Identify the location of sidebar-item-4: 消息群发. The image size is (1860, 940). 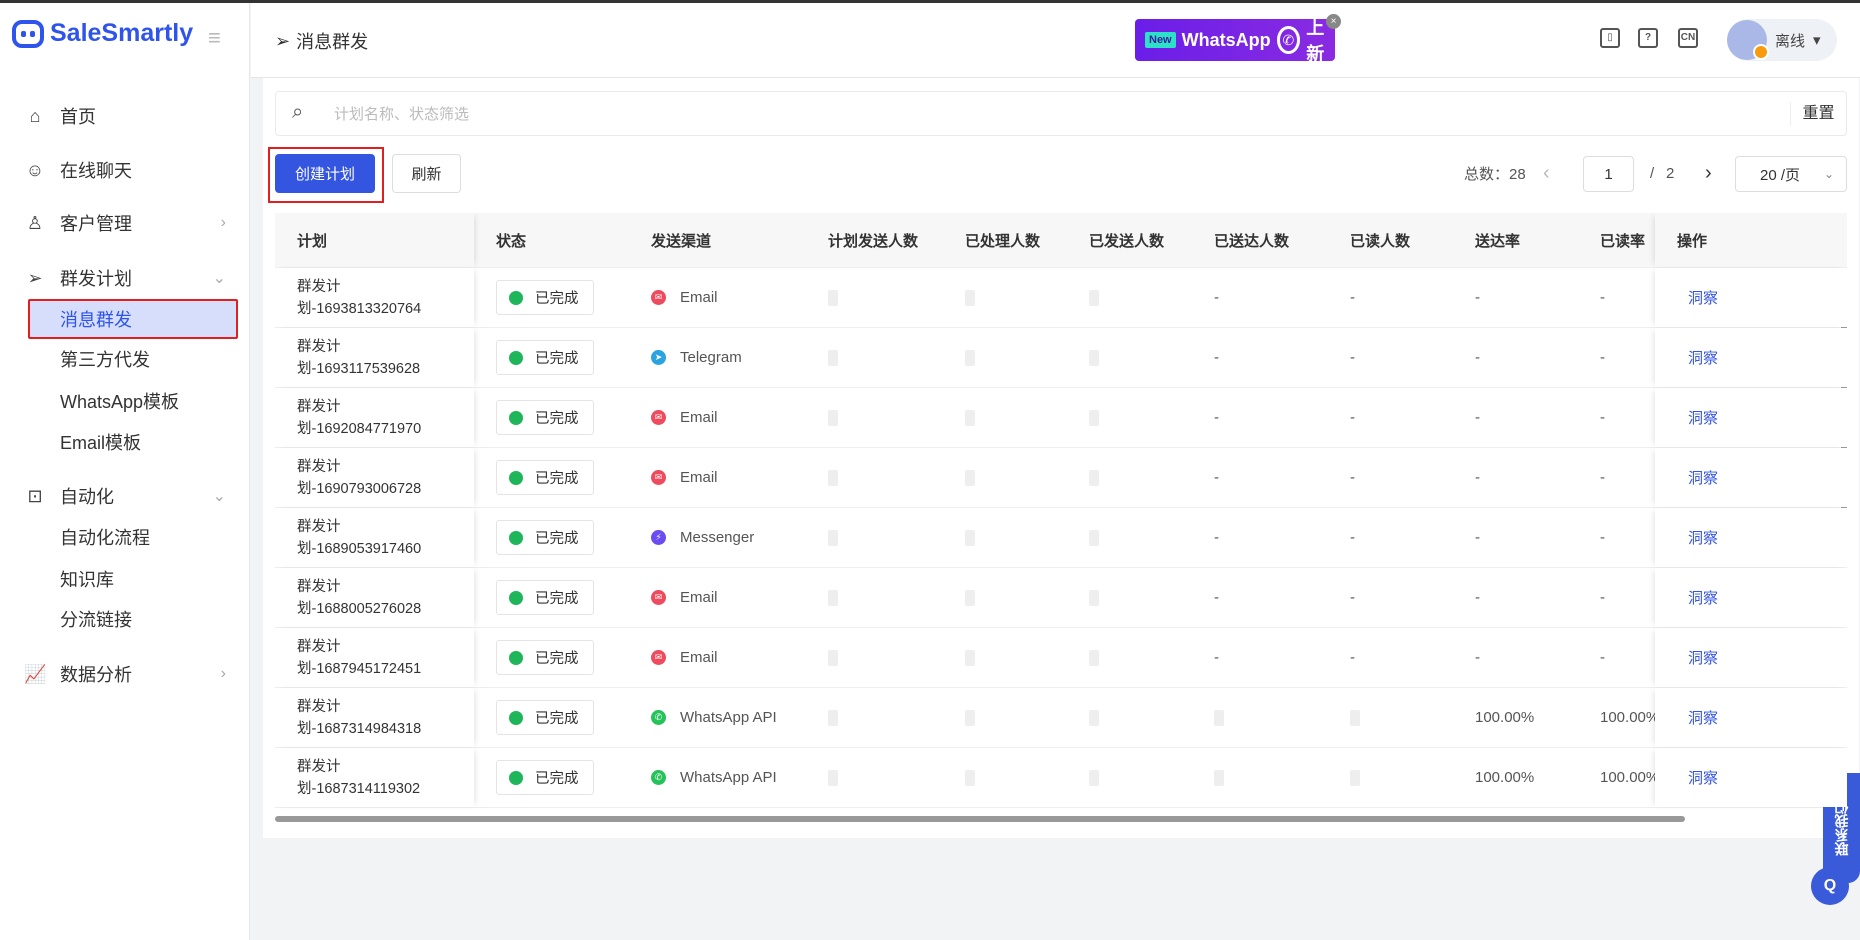
(133, 319).